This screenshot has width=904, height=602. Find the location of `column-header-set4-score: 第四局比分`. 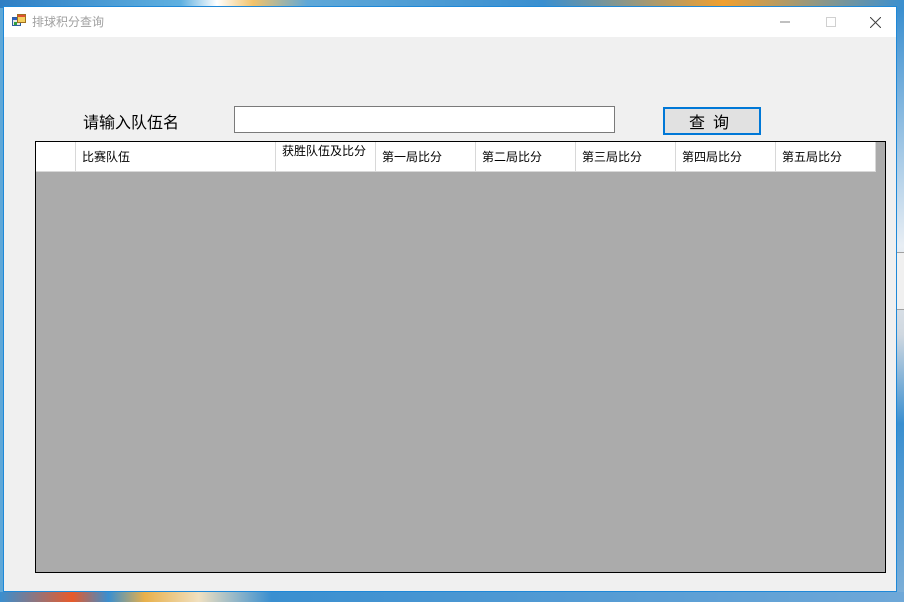

column-header-set4-score: 第四局比分 is located at coordinates (726, 157).